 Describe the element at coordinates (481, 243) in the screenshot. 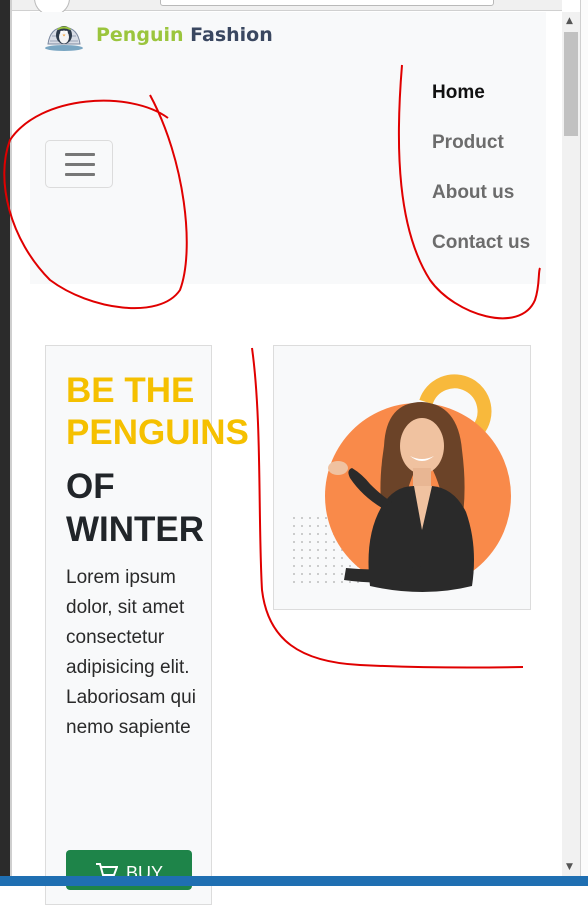

I see `nav-link-contact-us: Contact us` at that location.